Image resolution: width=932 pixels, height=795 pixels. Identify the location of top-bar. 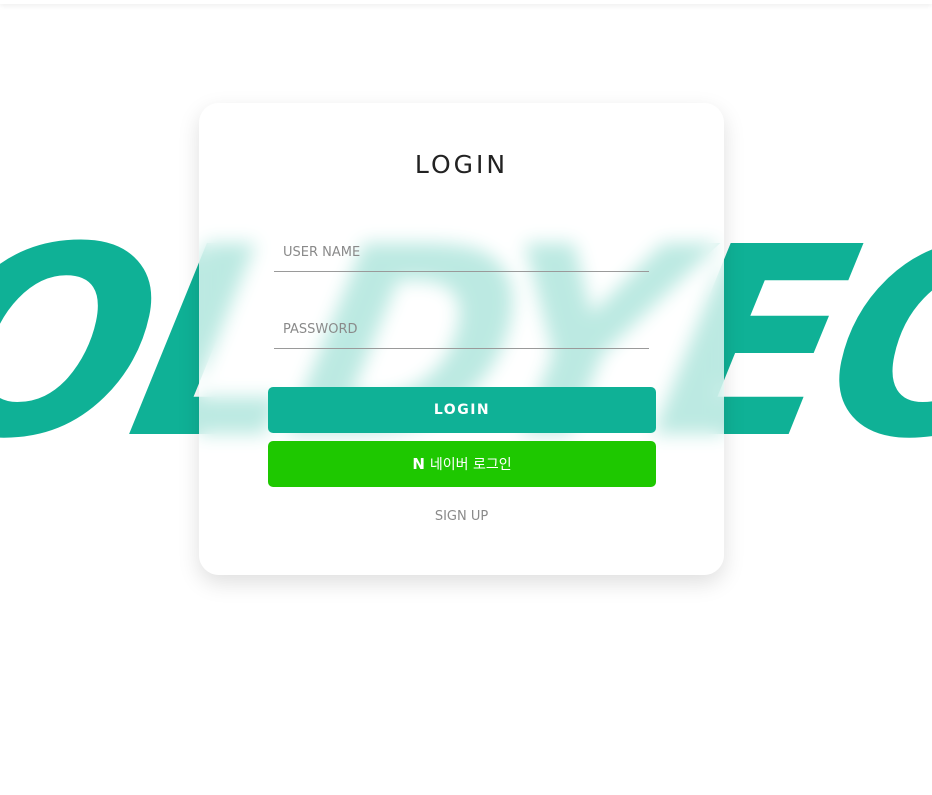
(466, 2).